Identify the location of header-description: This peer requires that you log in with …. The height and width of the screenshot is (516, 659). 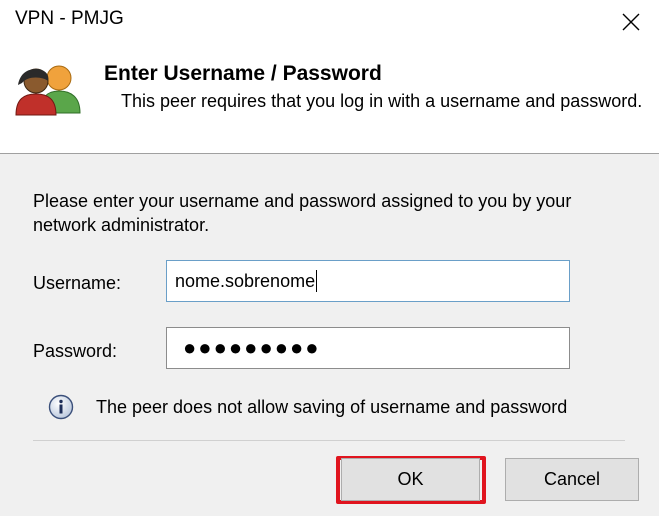
(382, 101).